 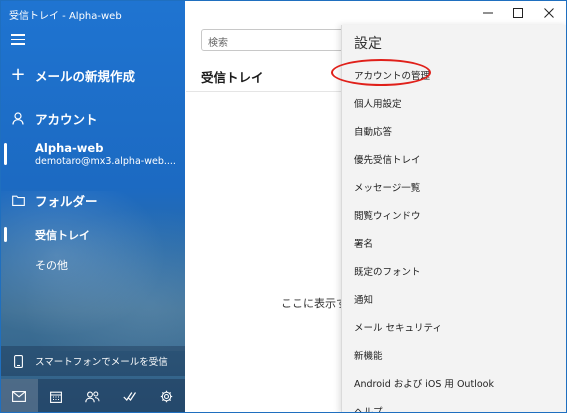 I want to click on close-icon, so click(x=549, y=13).